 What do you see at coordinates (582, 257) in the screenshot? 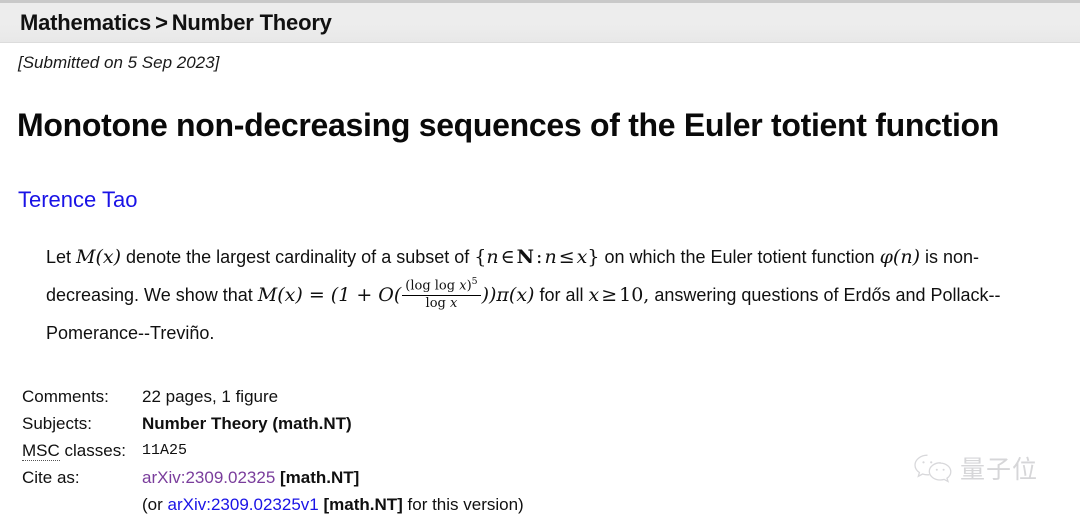
I see `math-var-x: x` at bounding box center [582, 257].